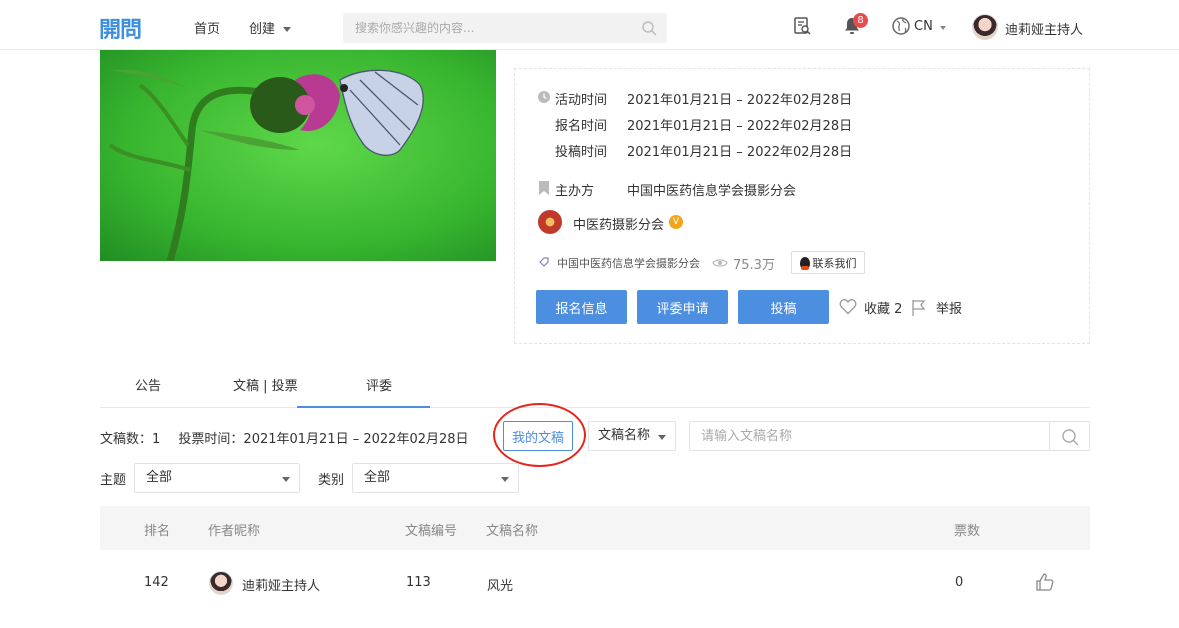 The width and height of the screenshot is (1179, 628). Describe the element at coordinates (262, 29) in the screenshot. I see `nav-create-label: 创建` at that location.